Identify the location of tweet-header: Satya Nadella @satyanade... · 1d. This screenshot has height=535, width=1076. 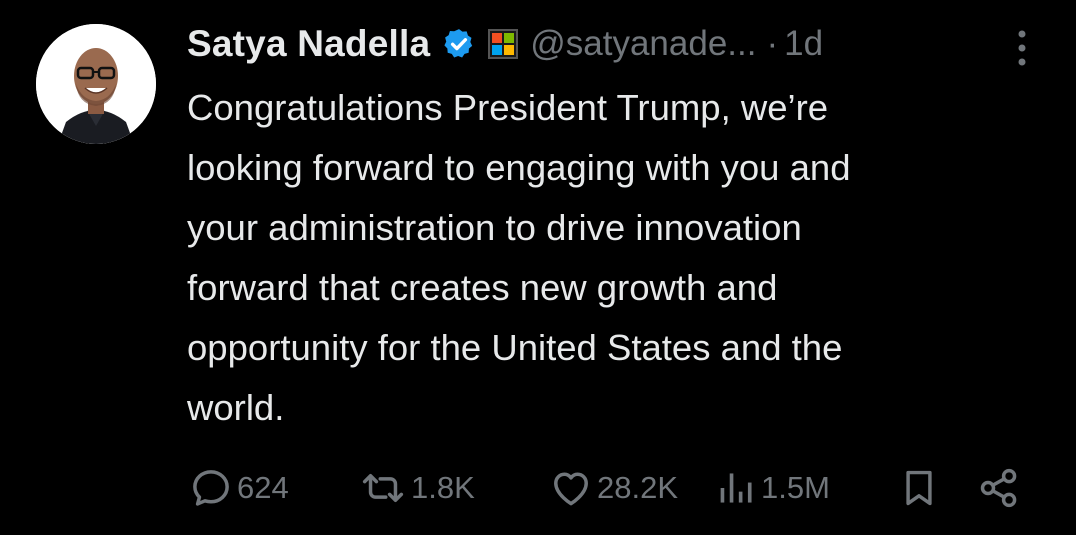
(505, 44).